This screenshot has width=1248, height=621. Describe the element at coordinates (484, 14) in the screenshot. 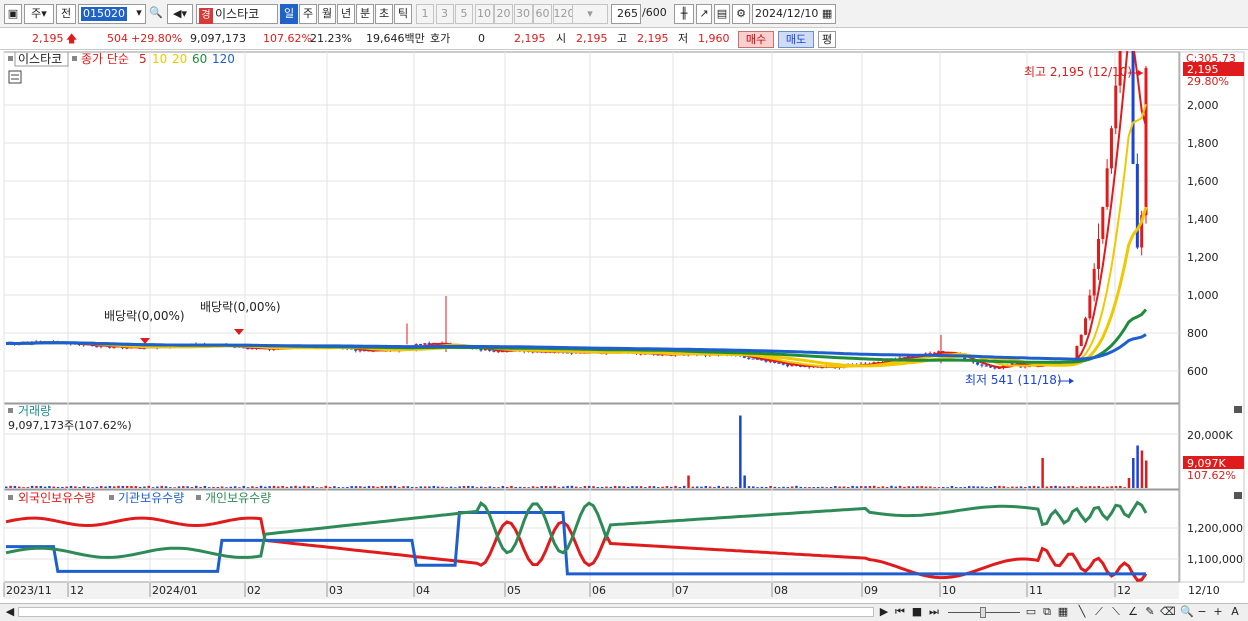

I see `interval-button-10: 10` at that location.